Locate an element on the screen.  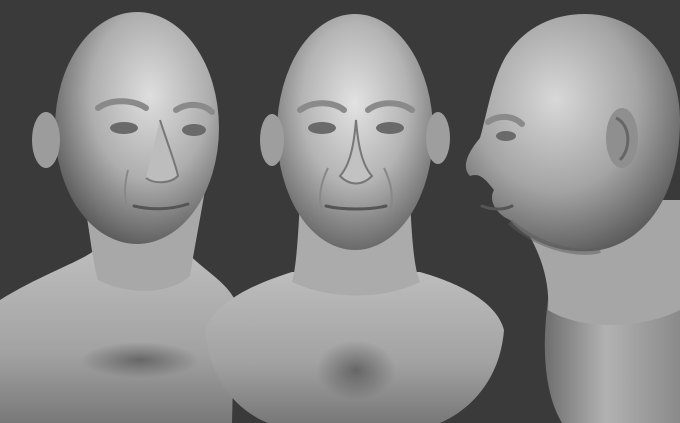
ear-center-left is located at coordinates (272, 140).